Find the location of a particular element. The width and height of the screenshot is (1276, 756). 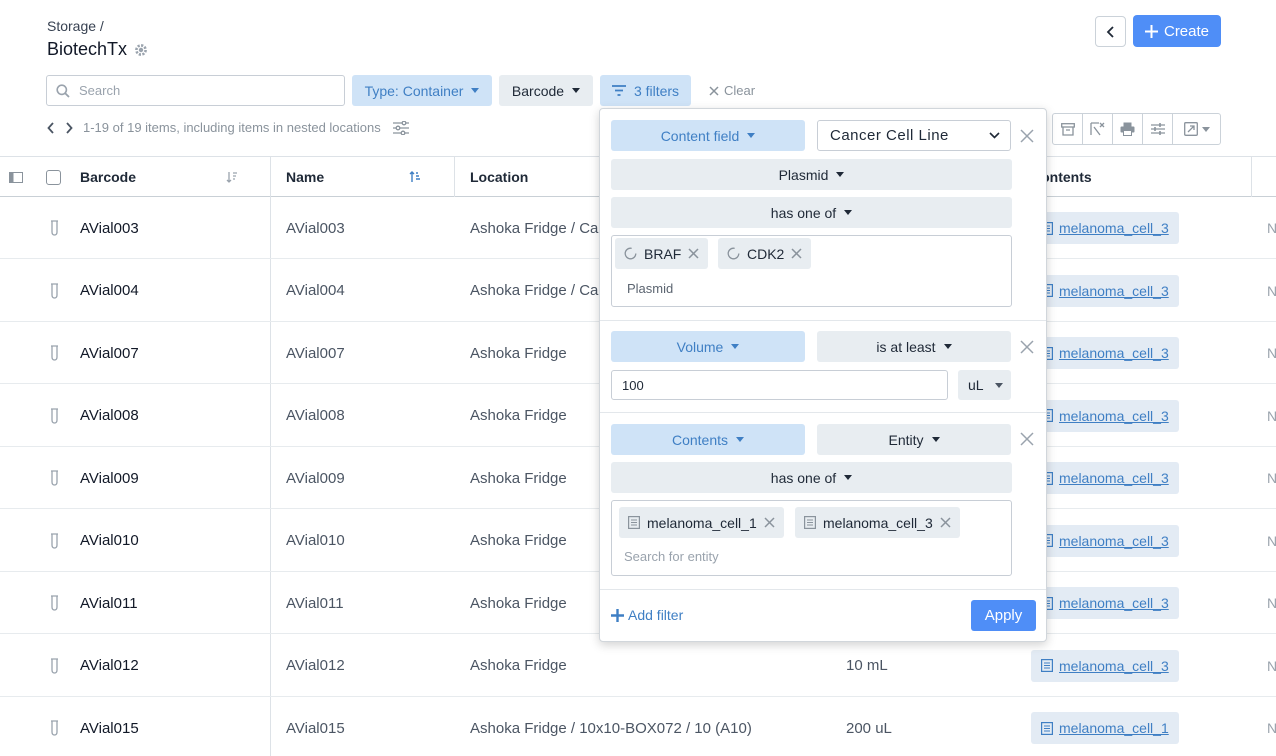

prev-page-icon is located at coordinates (51, 127).